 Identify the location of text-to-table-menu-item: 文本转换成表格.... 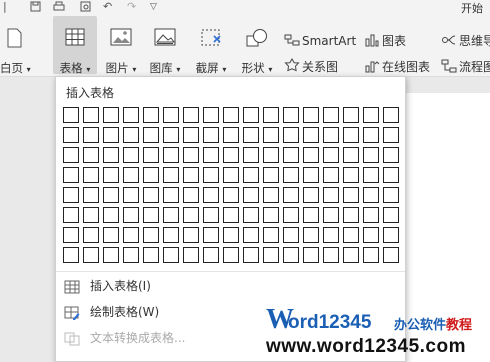
(124, 339).